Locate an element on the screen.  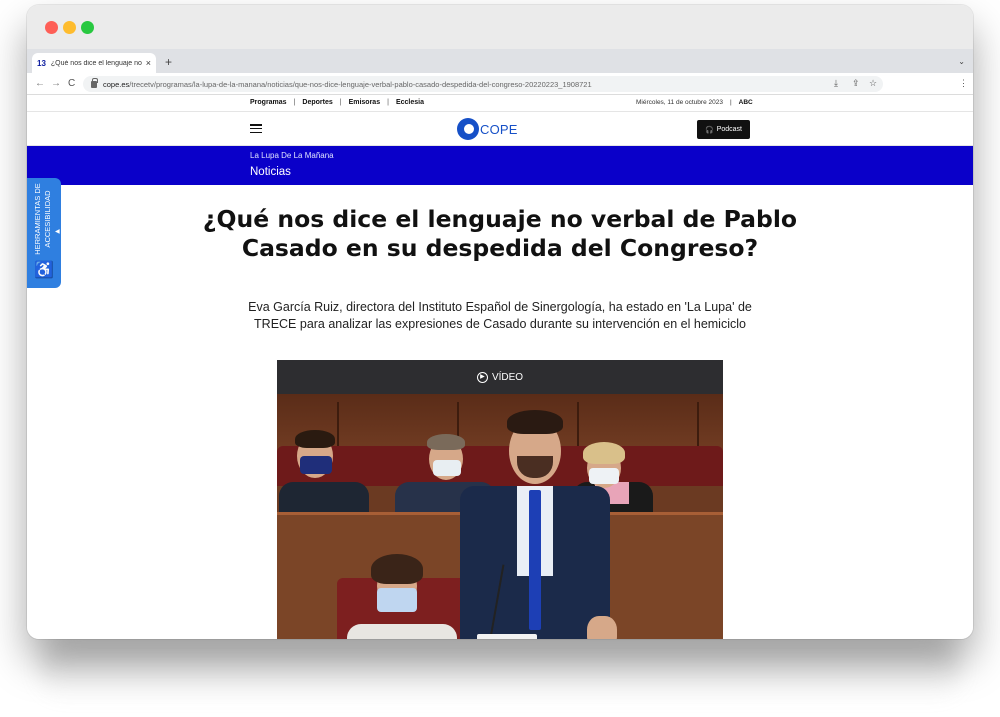
tab-search-icon: ⌄ is located at coordinates (961, 61).